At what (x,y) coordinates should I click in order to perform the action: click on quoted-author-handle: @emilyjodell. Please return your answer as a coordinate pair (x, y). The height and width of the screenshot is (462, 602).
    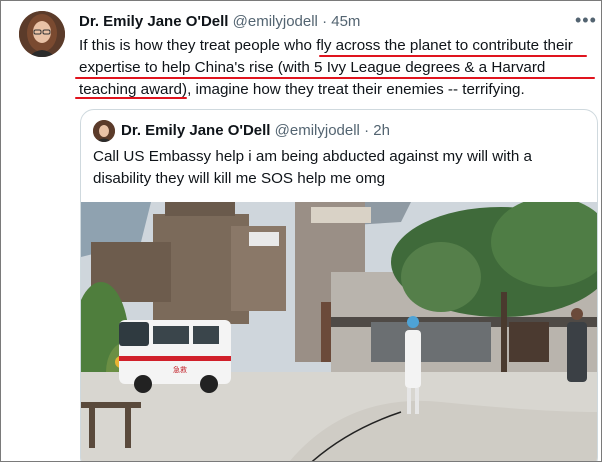
    Looking at the image, I should click on (317, 130).